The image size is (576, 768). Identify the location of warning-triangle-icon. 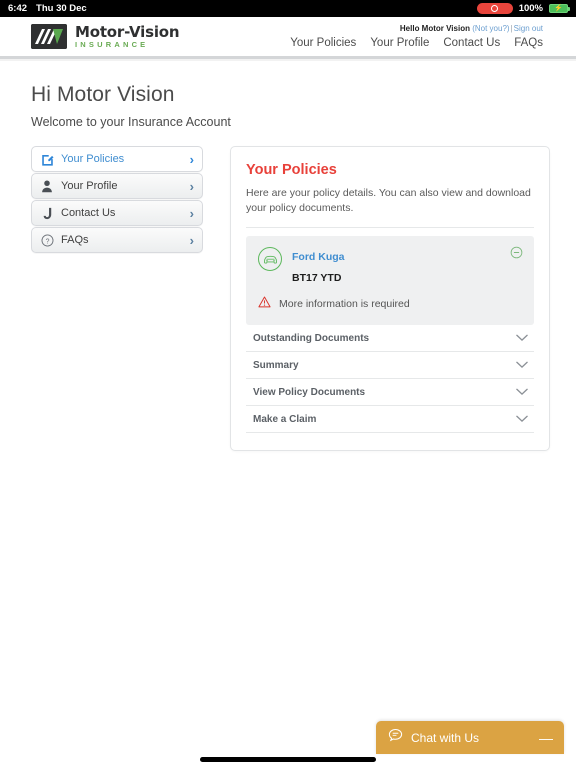
(264, 304).